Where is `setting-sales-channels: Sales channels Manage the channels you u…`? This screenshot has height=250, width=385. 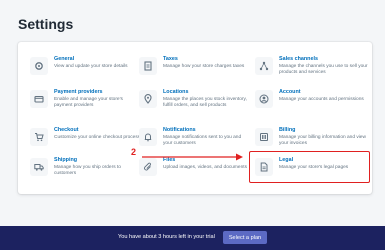 setting-sales-channels: Sales channels Manage the channels you u… is located at coordinates (312, 73).